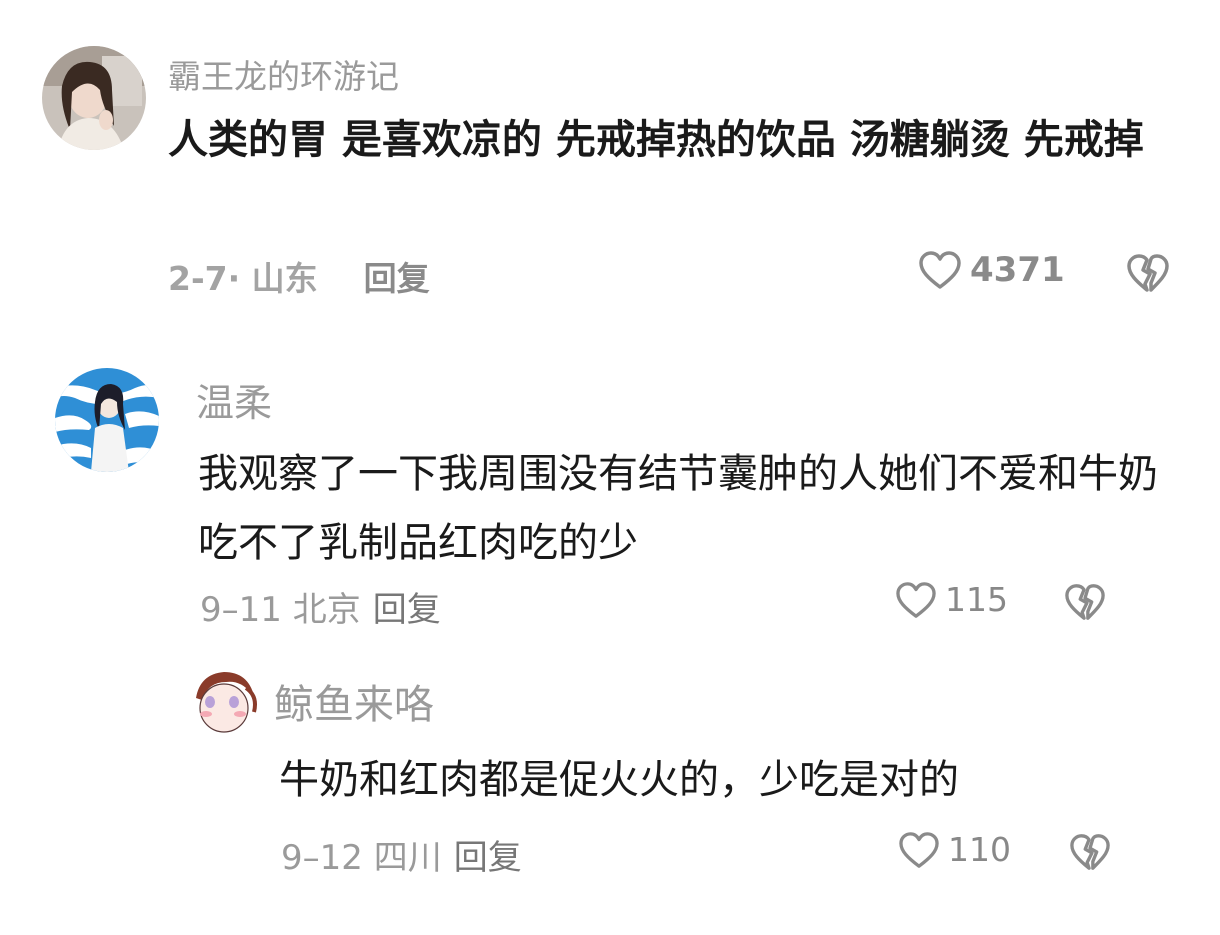 This screenshot has width=1220, height=935. Describe the element at coordinates (354, 701) in the screenshot. I see `comment-username: 鲸鱼来咯` at that location.